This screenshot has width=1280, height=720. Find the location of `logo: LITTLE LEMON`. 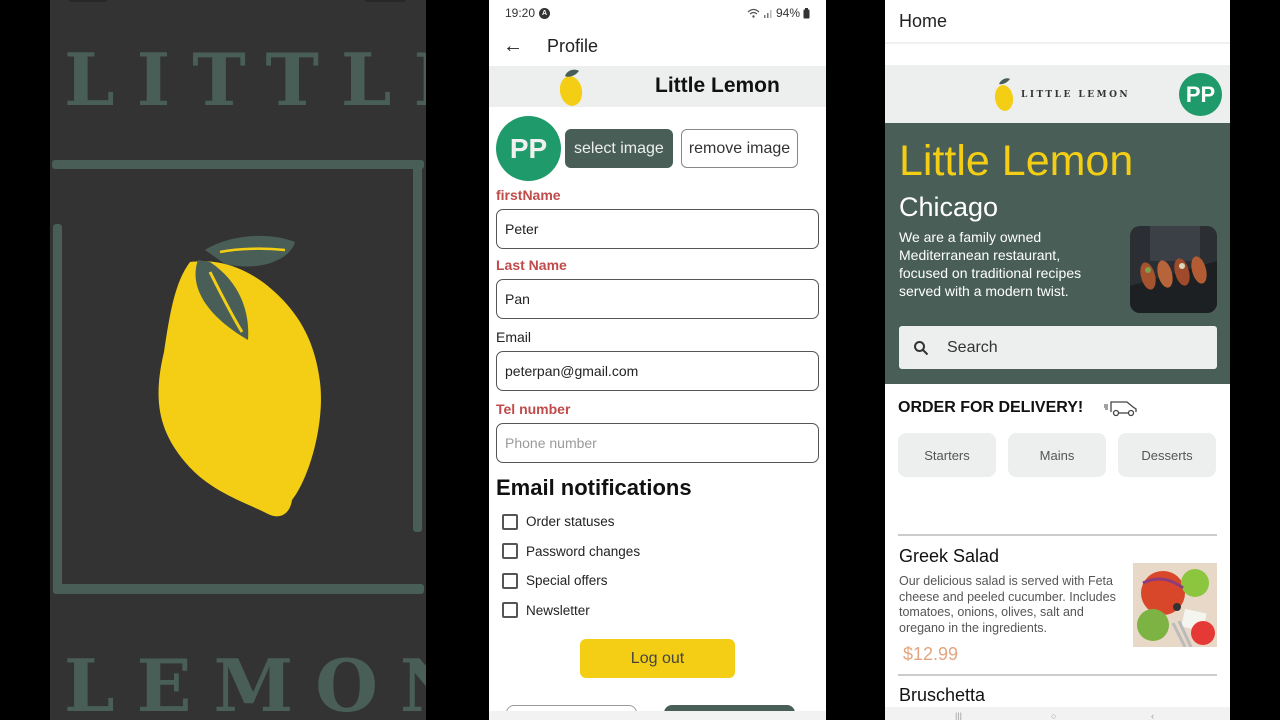

logo: LITTLE LEMON is located at coordinates (1061, 95).